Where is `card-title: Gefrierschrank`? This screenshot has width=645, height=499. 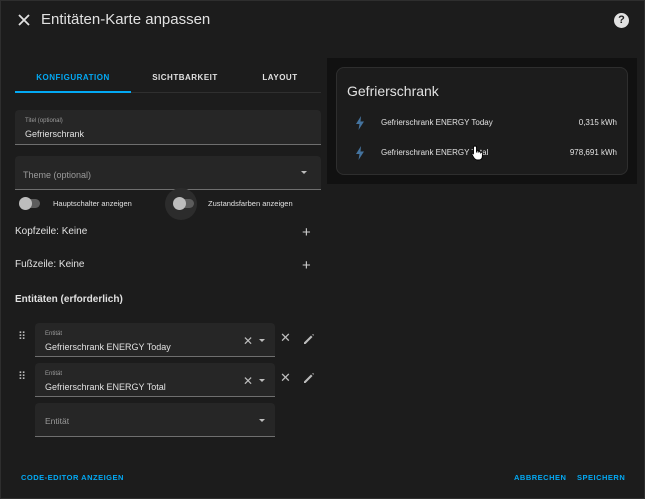
card-title: Gefrierschrank is located at coordinates (393, 91).